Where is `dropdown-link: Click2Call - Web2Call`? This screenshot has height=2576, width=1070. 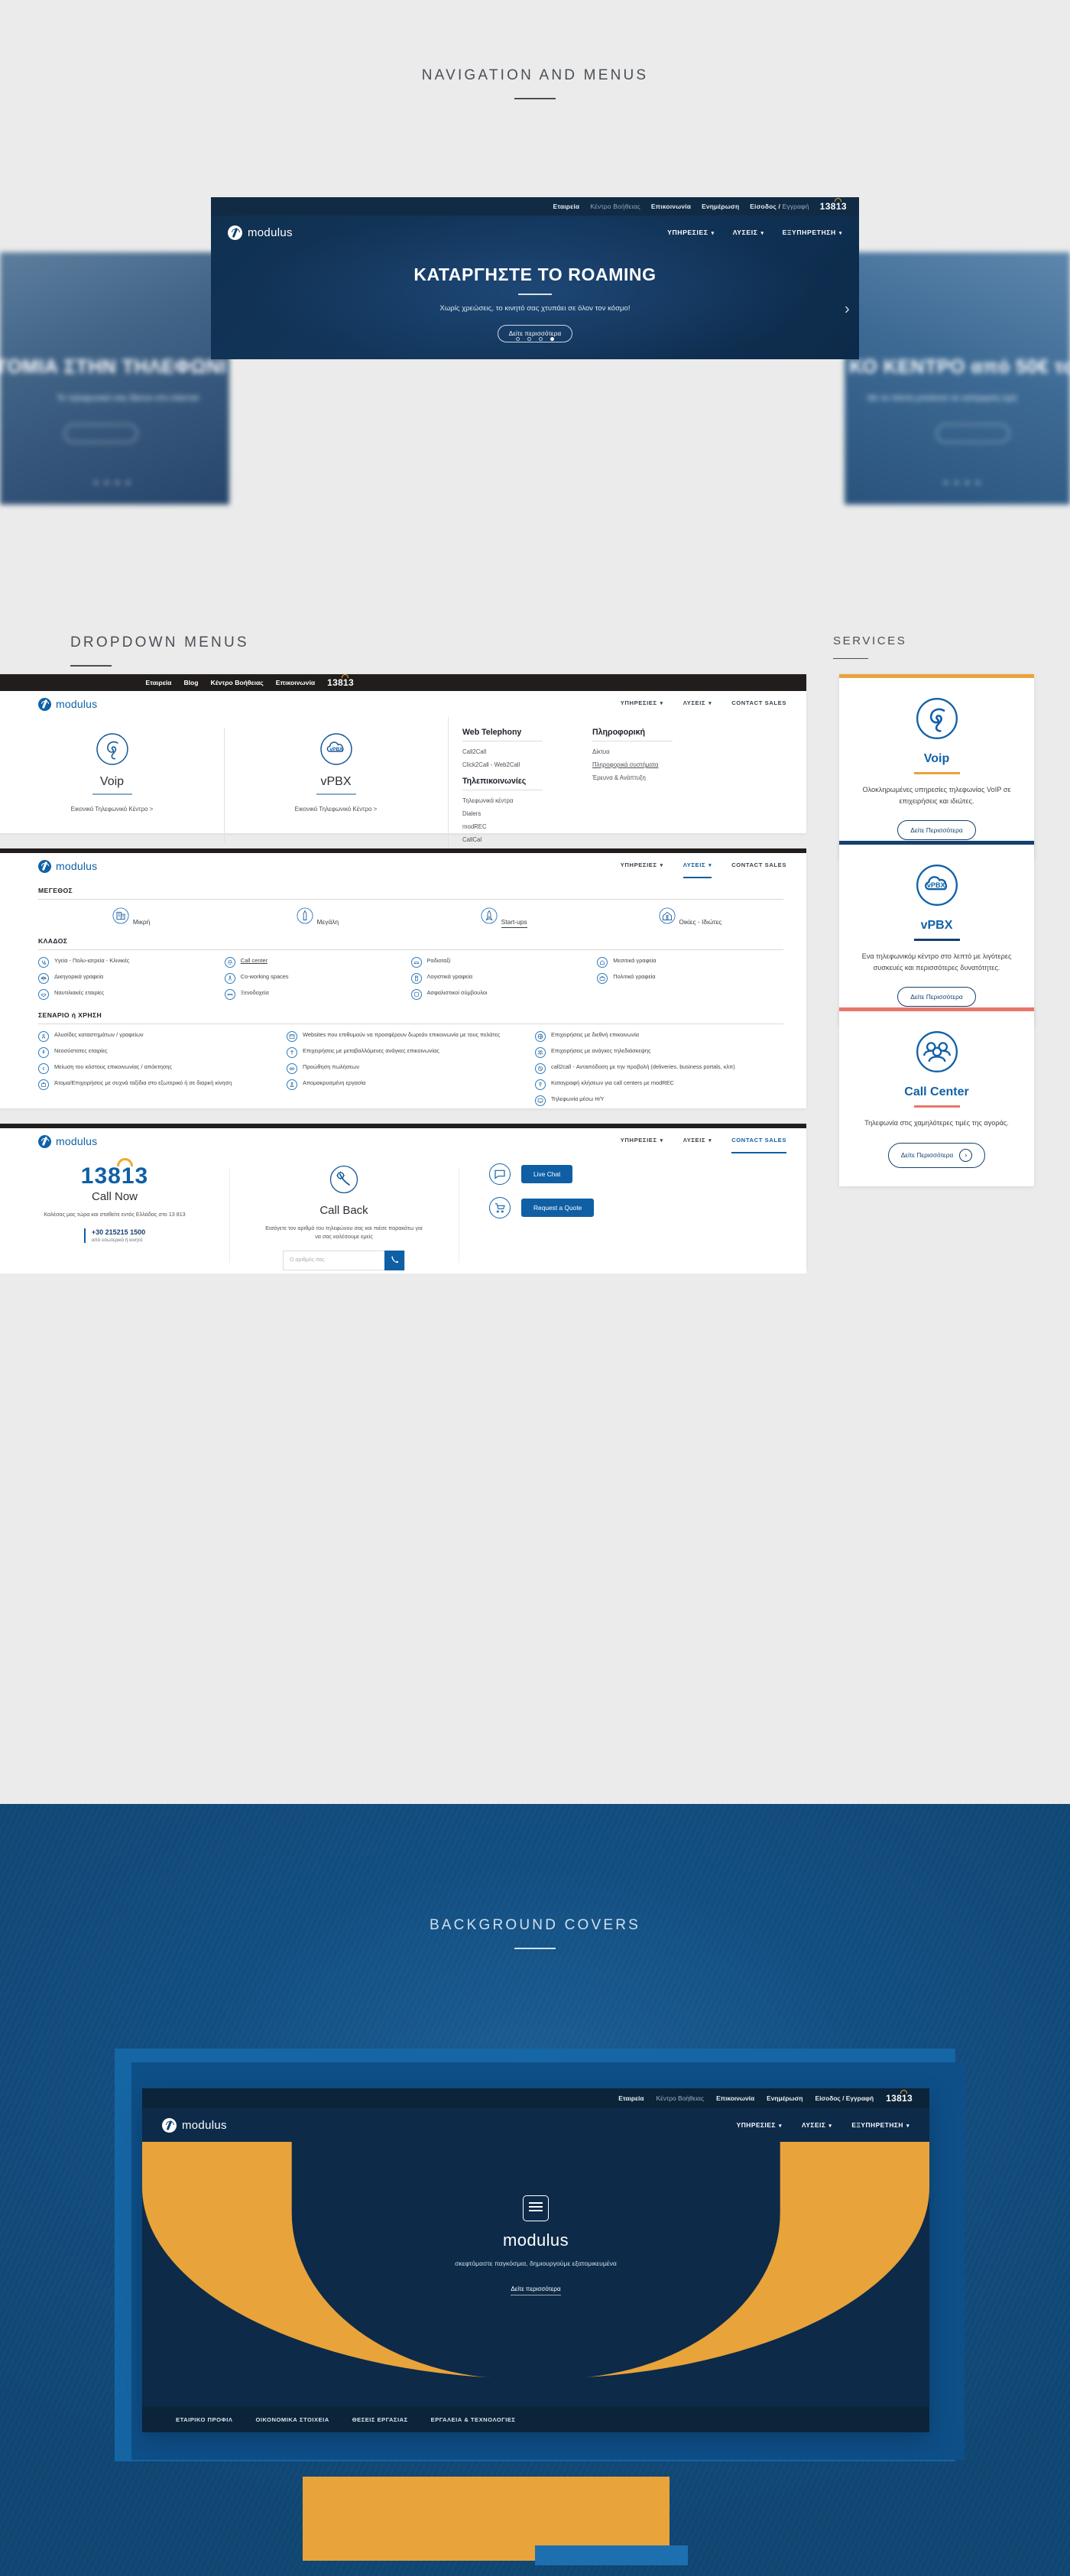
dropdown-link: Click2Call - Web2Call is located at coordinates (527, 764).